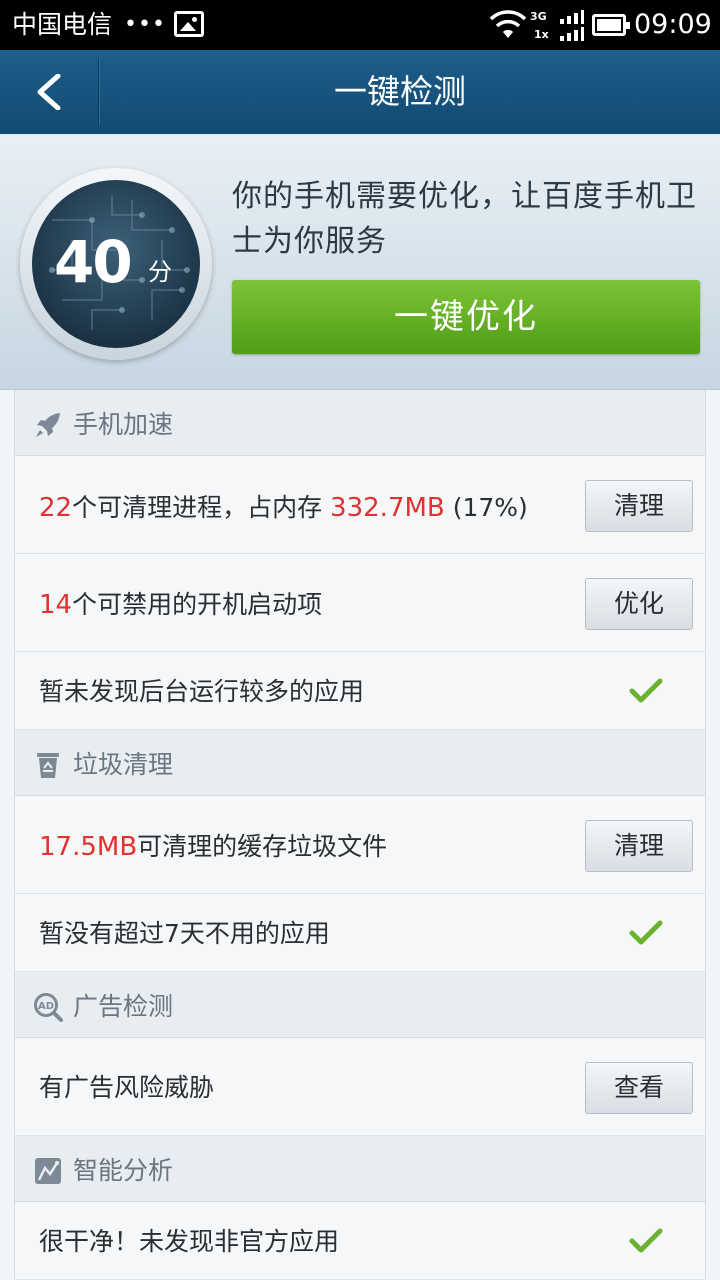 This screenshot has width=720, height=1280. I want to click on view-ad-risk-button: 查看, so click(639, 1088).